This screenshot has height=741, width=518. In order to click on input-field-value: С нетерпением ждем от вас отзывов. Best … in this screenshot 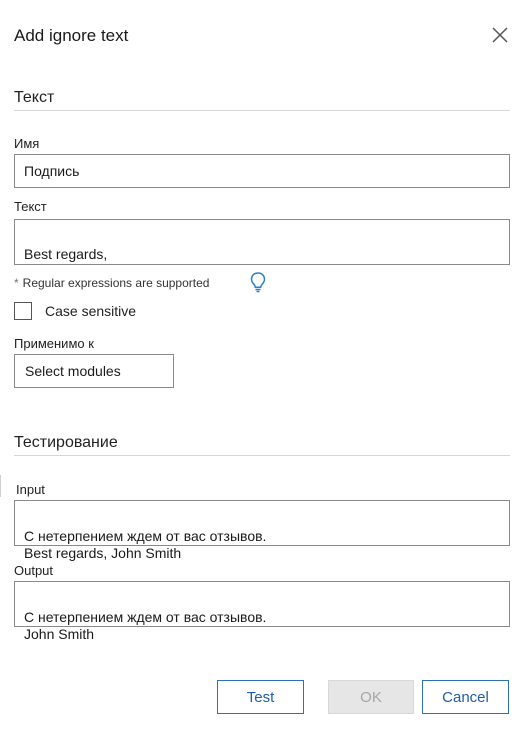, I will do `click(145, 544)`.